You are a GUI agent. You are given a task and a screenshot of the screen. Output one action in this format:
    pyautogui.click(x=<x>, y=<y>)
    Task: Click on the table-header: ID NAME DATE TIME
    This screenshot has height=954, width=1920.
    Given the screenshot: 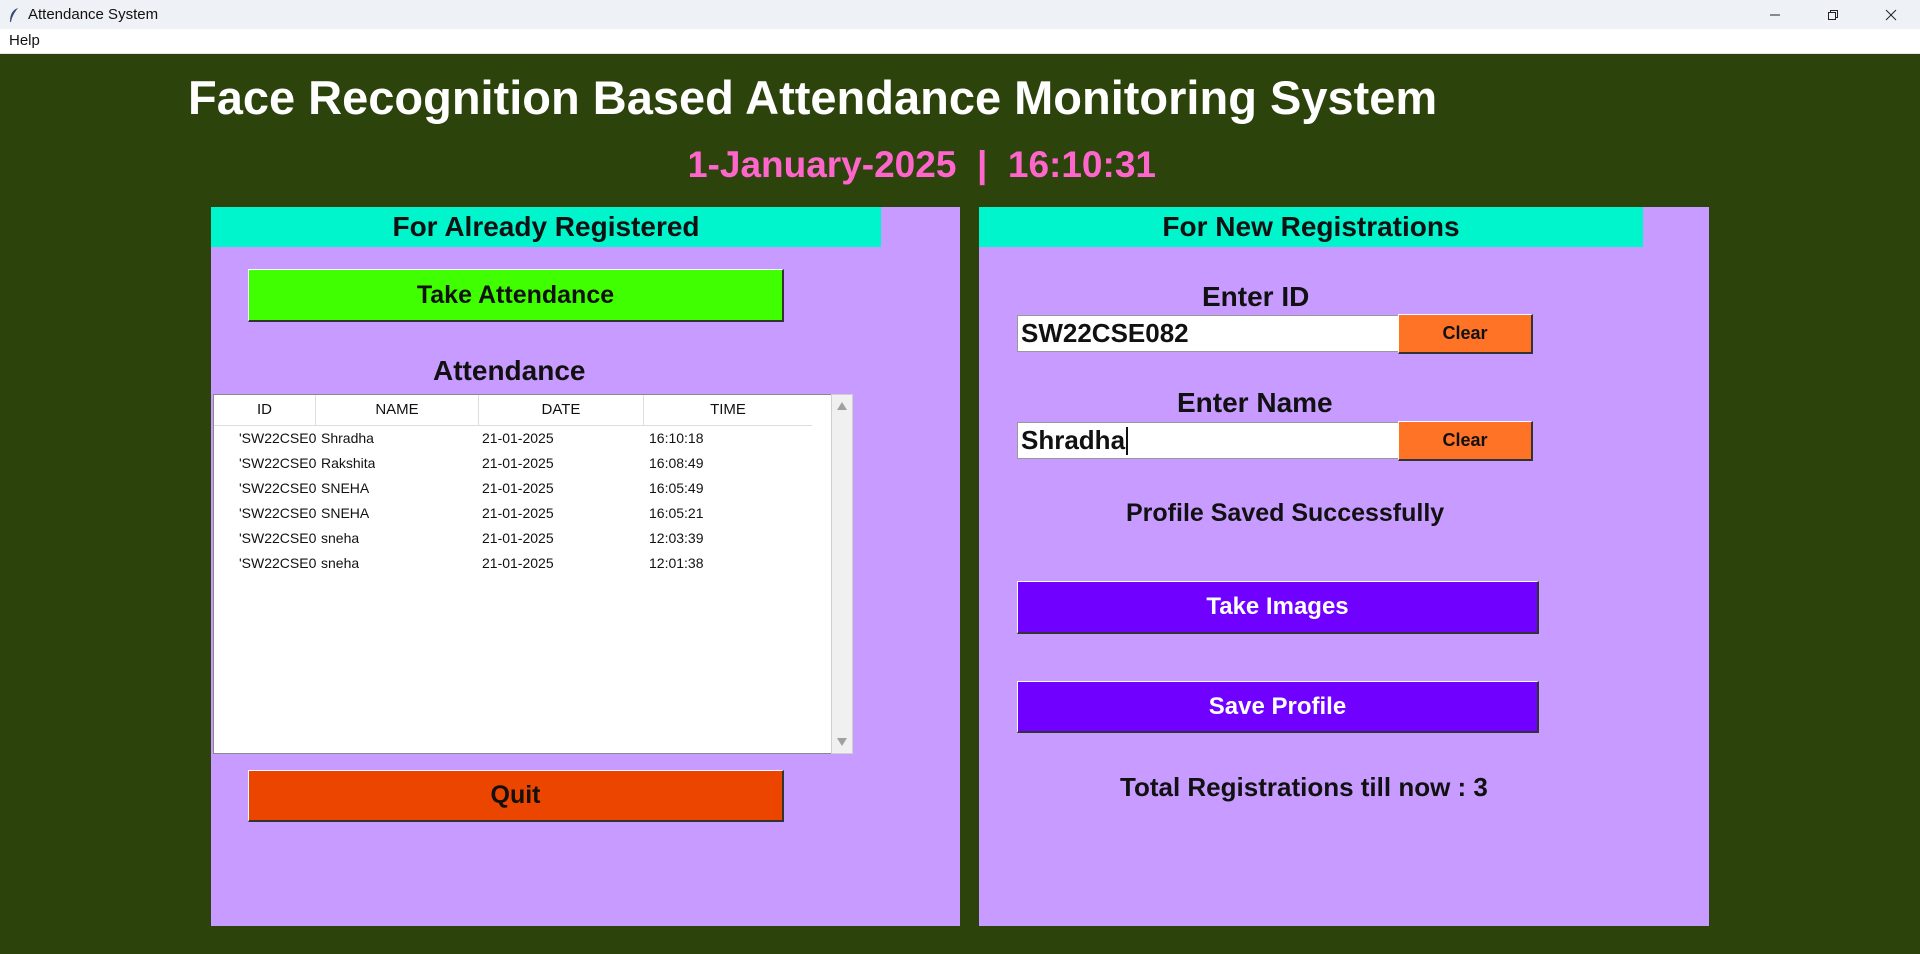 What is the action you would take?
    pyautogui.click(x=513, y=410)
    